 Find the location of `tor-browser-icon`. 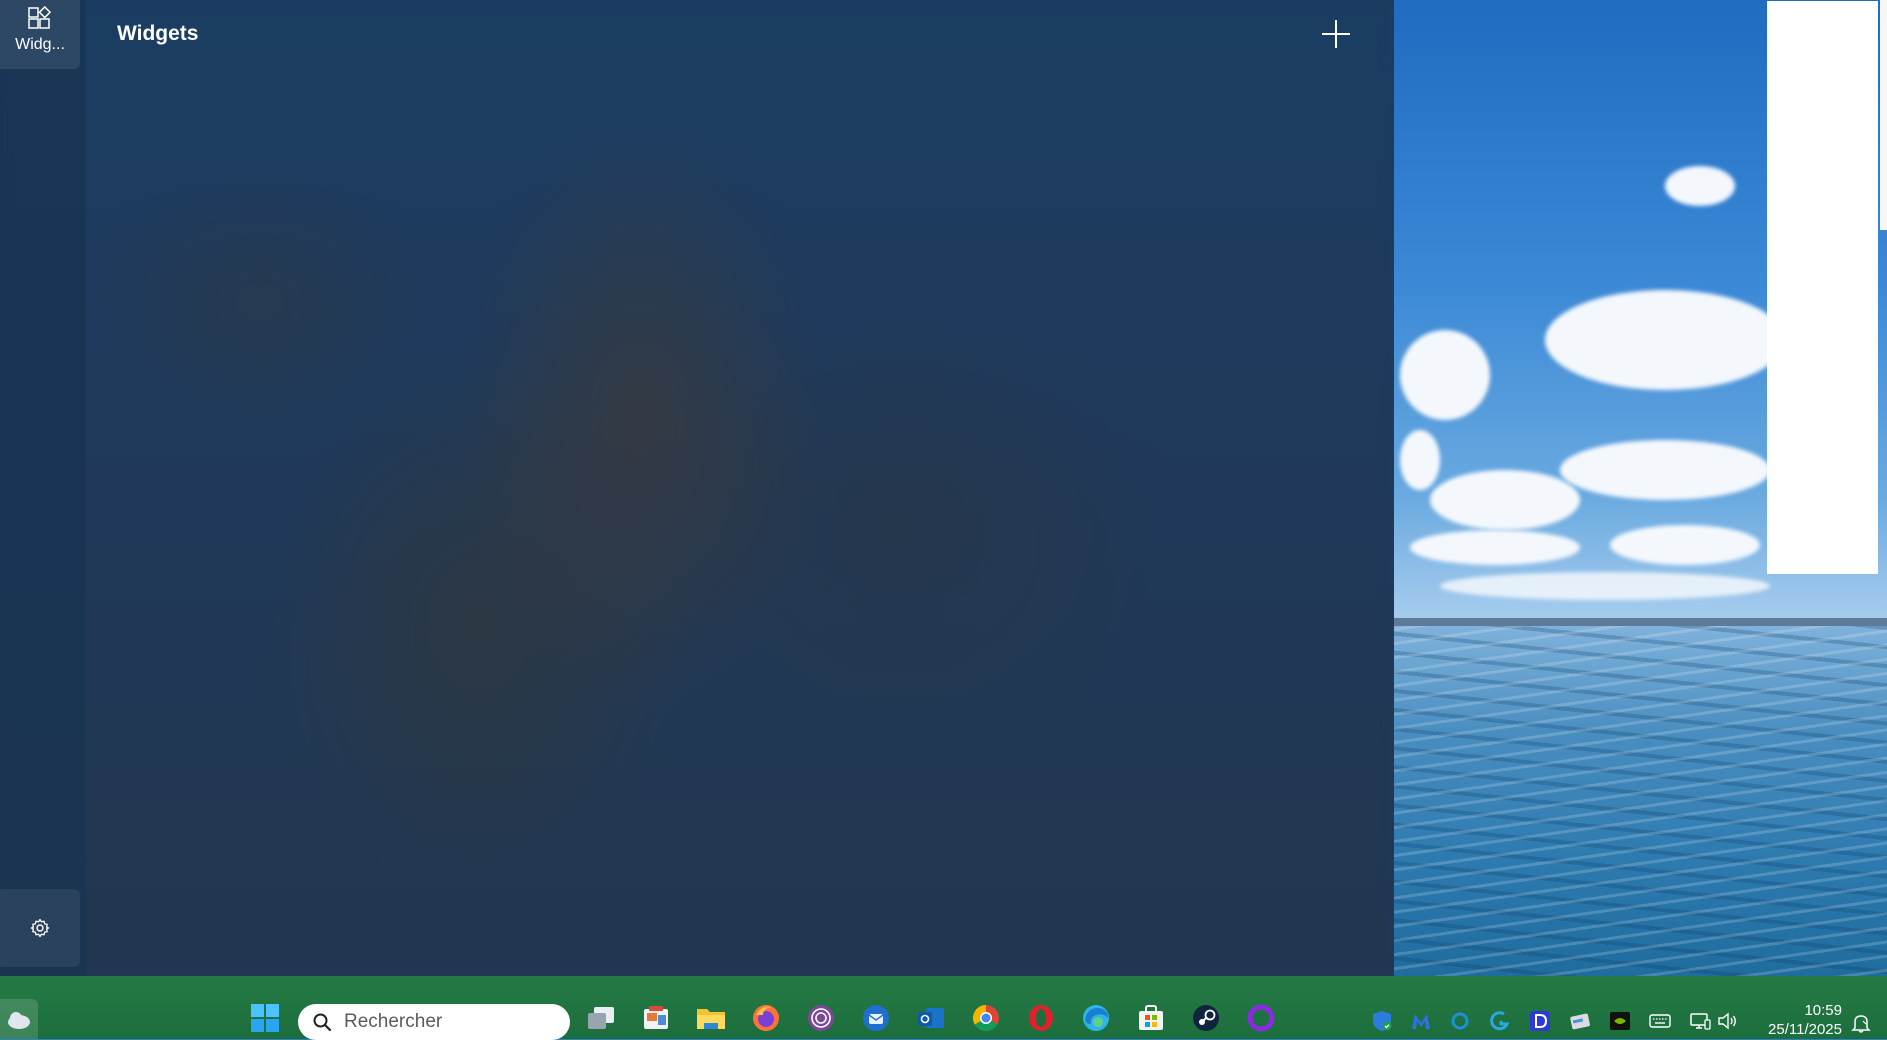

tor-browser-icon is located at coordinates (821, 1018).